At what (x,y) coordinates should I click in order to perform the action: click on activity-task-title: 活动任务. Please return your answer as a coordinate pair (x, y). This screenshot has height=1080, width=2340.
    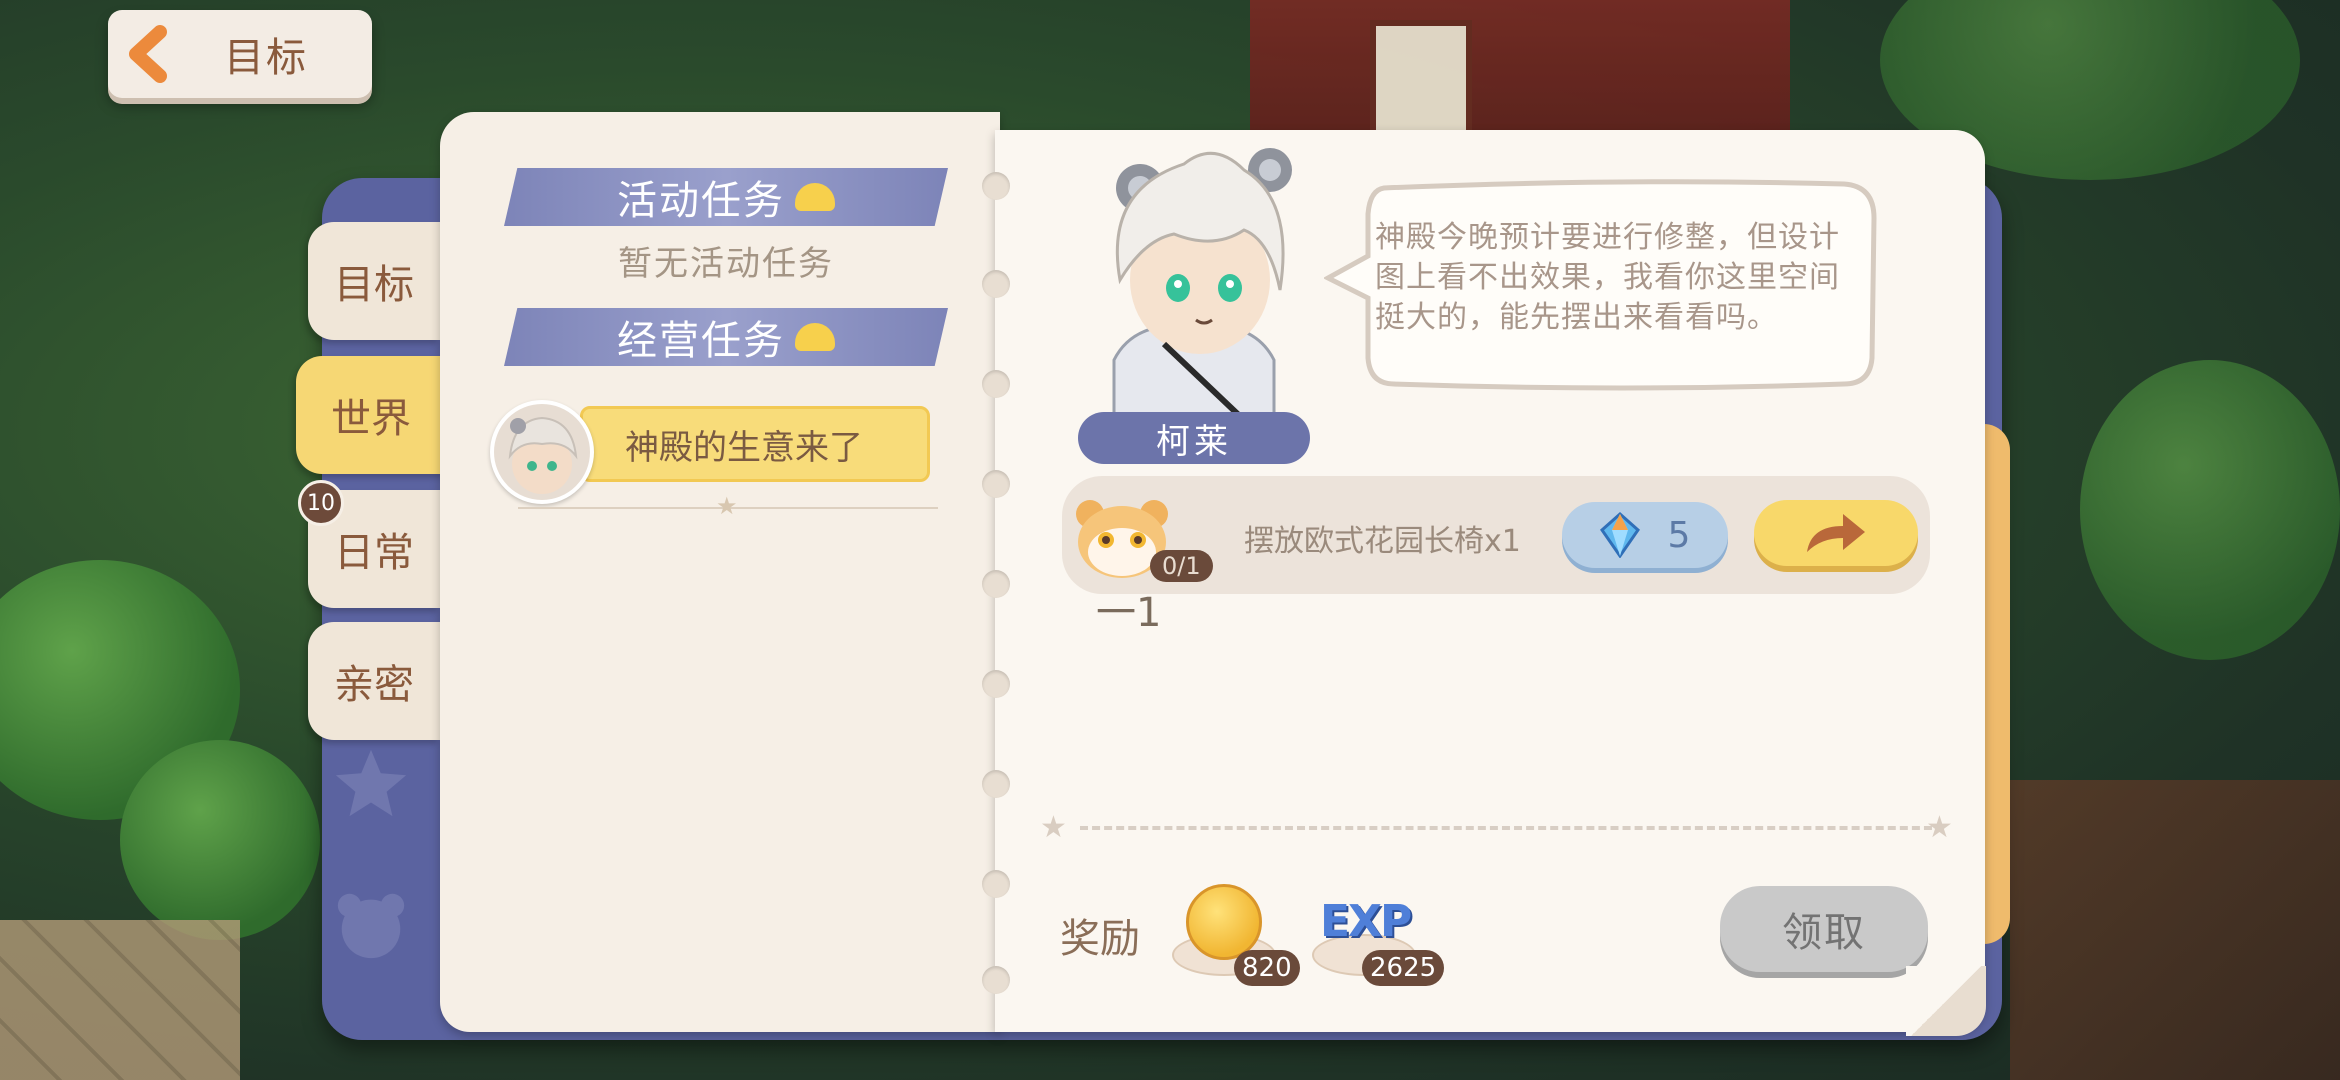
    Looking at the image, I should click on (701, 201).